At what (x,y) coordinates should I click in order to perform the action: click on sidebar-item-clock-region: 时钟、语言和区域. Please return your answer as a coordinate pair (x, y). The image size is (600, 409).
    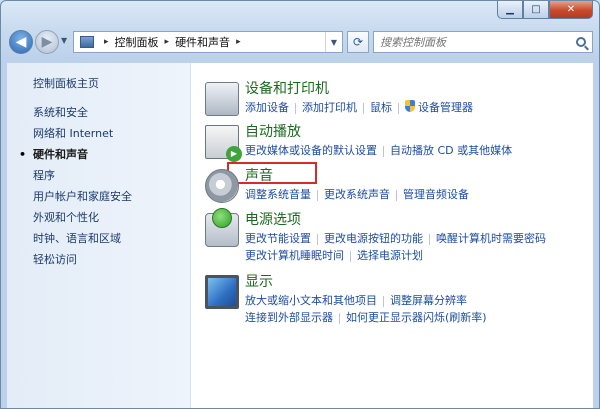
    Looking at the image, I should click on (98, 238).